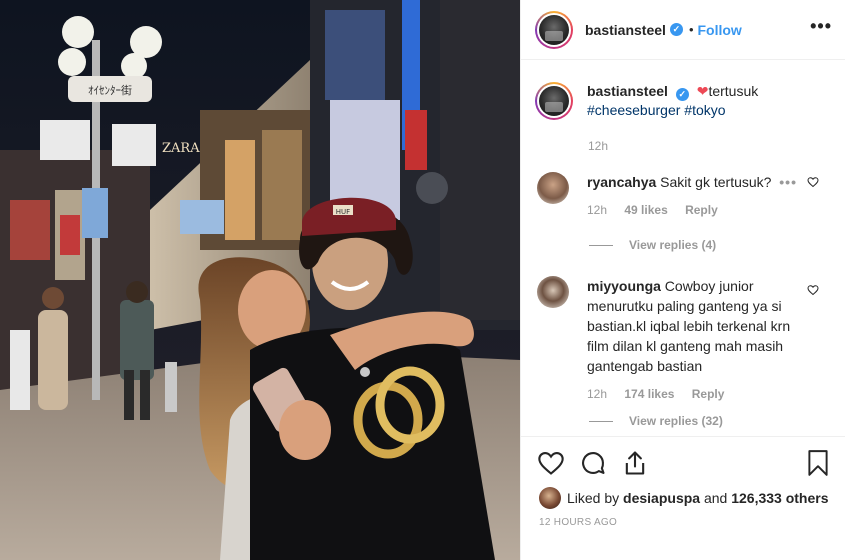 This screenshot has height=560, width=845. Describe the element at coordinates (645, 210) in the screenshot. I see `comment-likes: 49 likes` at that location.